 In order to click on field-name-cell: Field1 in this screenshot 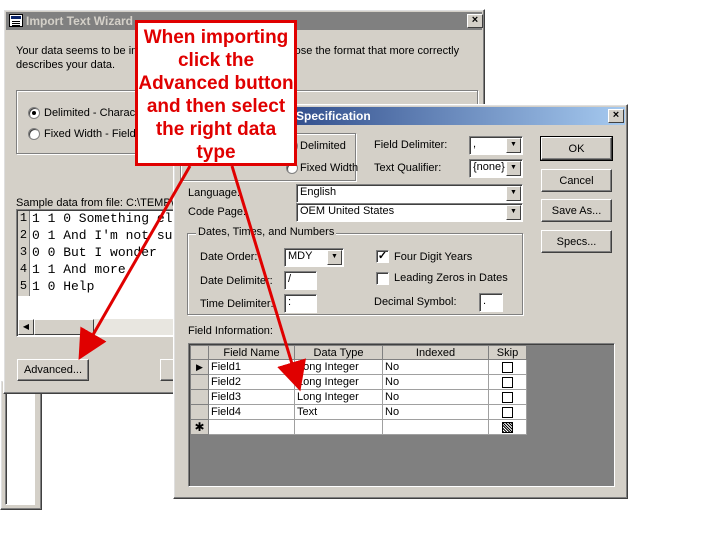, I will do `click(251, 367)`.